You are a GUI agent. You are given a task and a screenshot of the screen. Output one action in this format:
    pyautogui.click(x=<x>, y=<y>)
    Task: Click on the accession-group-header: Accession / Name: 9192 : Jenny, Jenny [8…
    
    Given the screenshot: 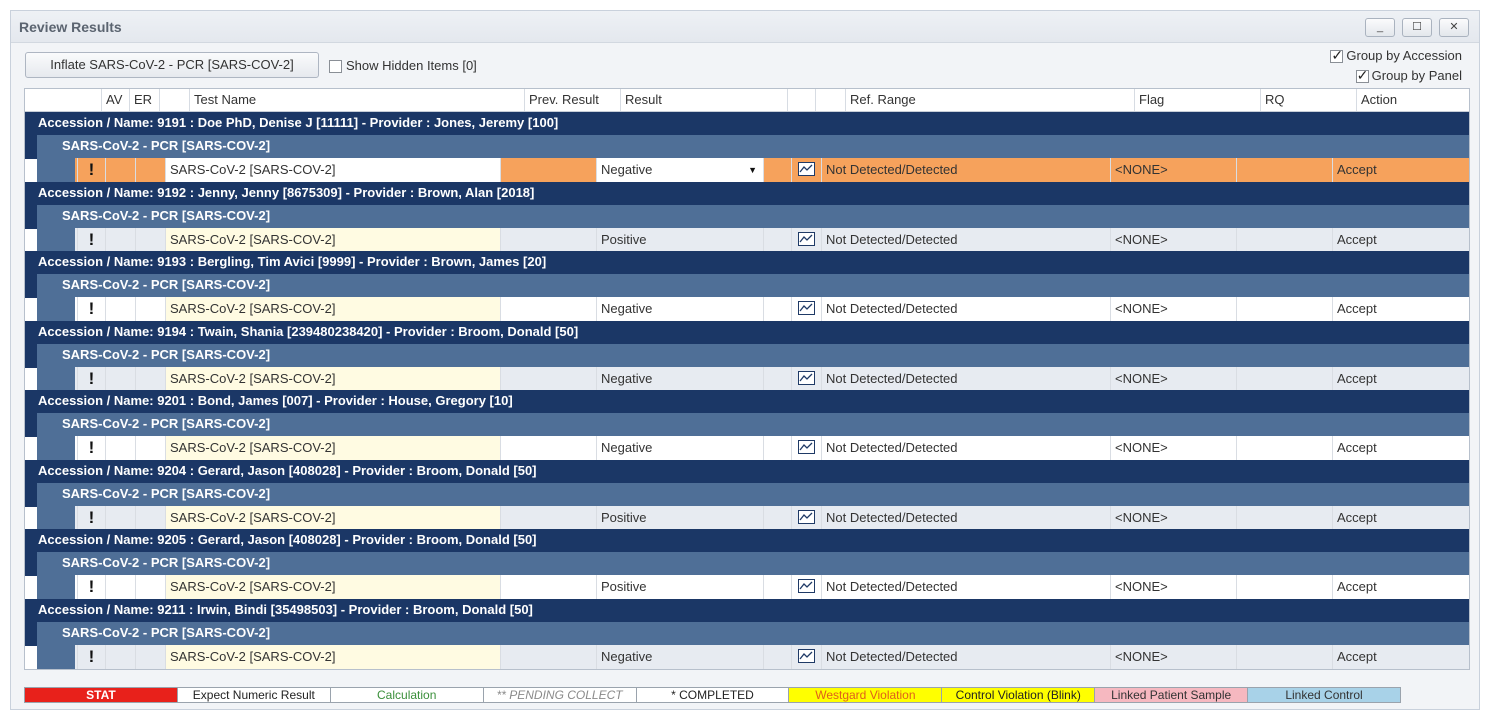 What is the action you would take?
    pyautogui.click(x=747, y=193)
    